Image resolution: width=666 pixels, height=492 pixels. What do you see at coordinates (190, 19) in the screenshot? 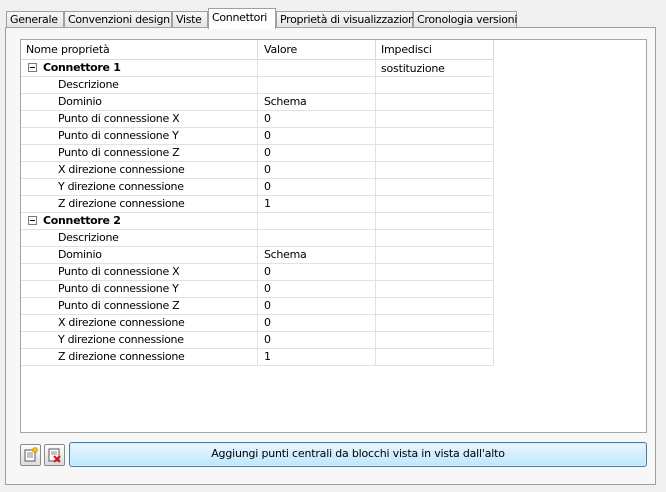
I see `tab-viste: Viste` at bounding box center [190, 19].